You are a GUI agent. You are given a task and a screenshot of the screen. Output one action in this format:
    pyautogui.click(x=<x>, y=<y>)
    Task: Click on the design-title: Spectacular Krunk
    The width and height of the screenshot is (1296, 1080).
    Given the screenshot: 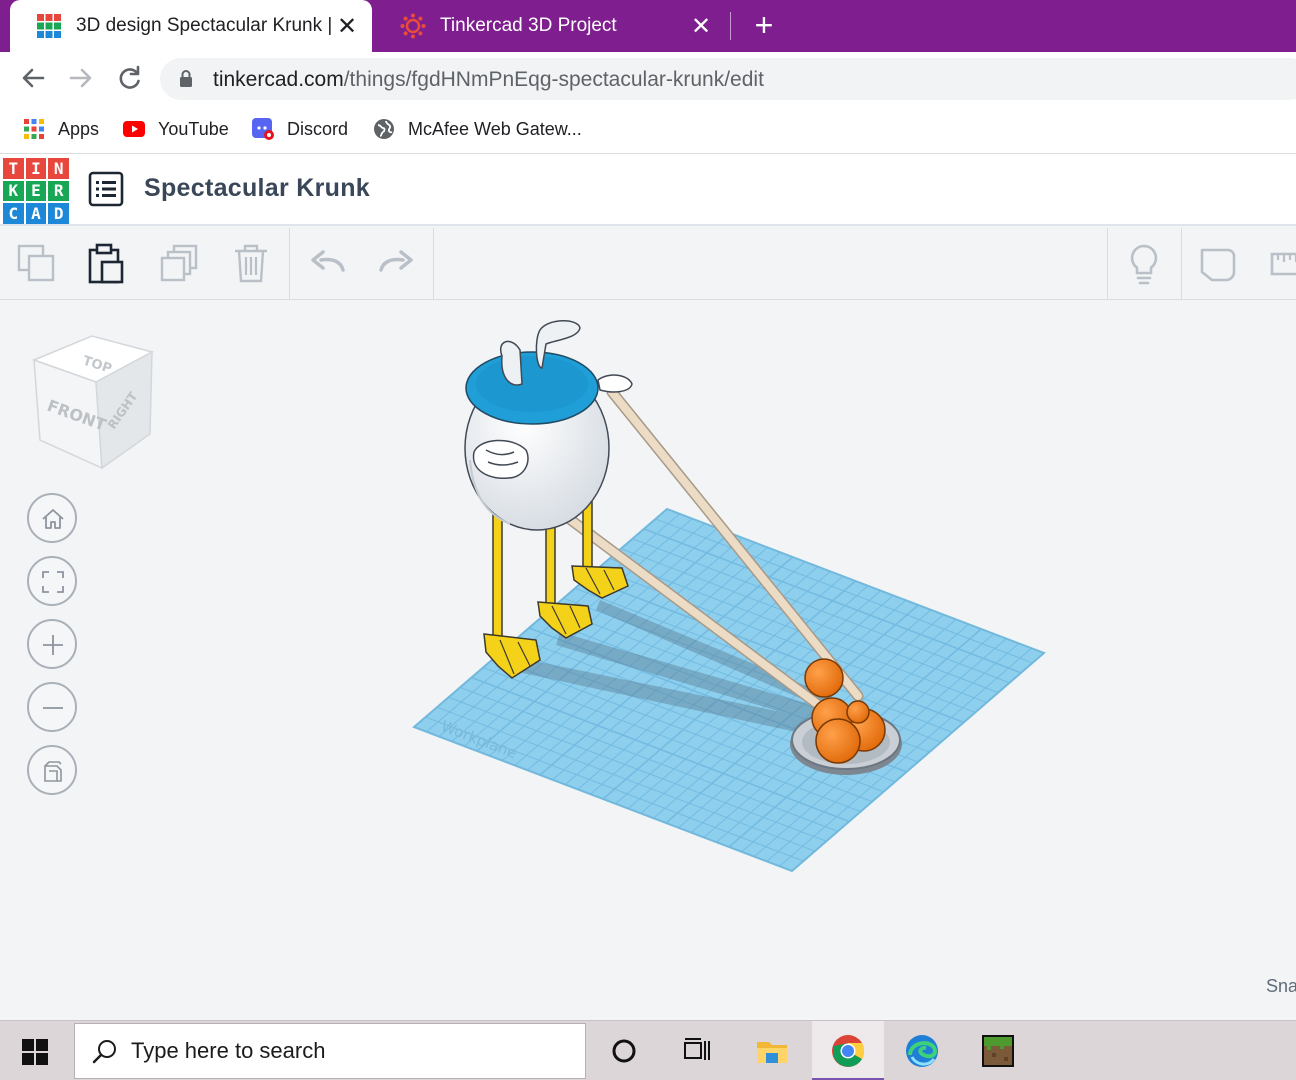 What is the action you would take?
    pyautogui.click(x=257, y=188)
    